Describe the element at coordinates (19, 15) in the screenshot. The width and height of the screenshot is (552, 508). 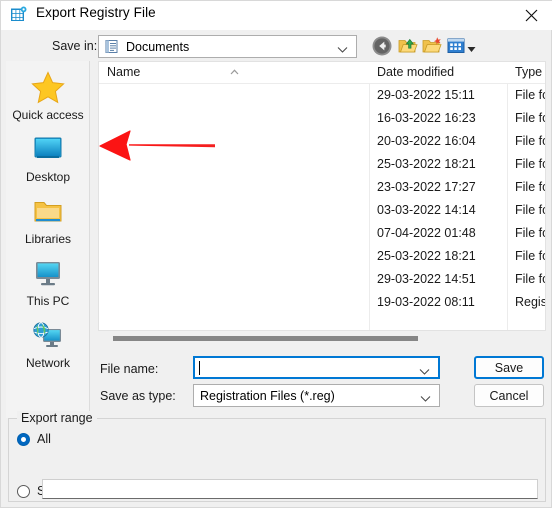
I see `registry-editor-icon` at that location.